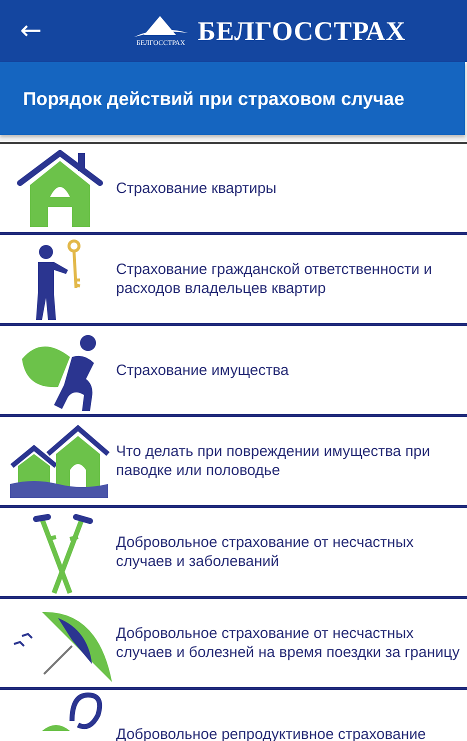  I want to click on back-button: ←, so click(31, 31).